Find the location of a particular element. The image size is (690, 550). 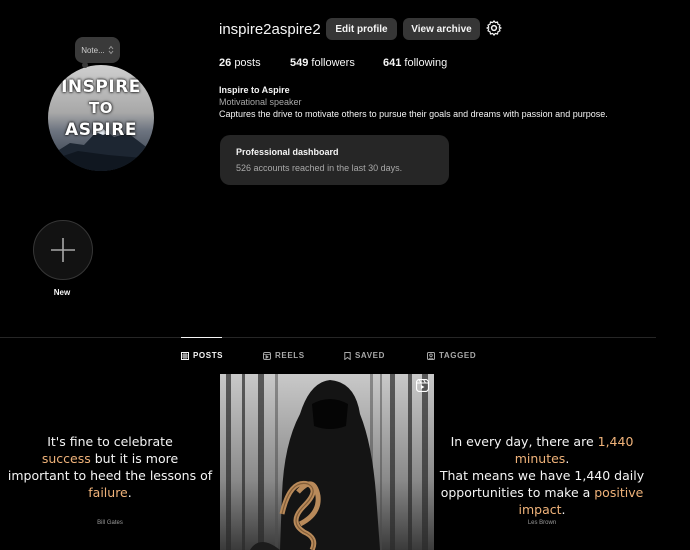

tab-reels: REELS is located at coordinates (284, 355).